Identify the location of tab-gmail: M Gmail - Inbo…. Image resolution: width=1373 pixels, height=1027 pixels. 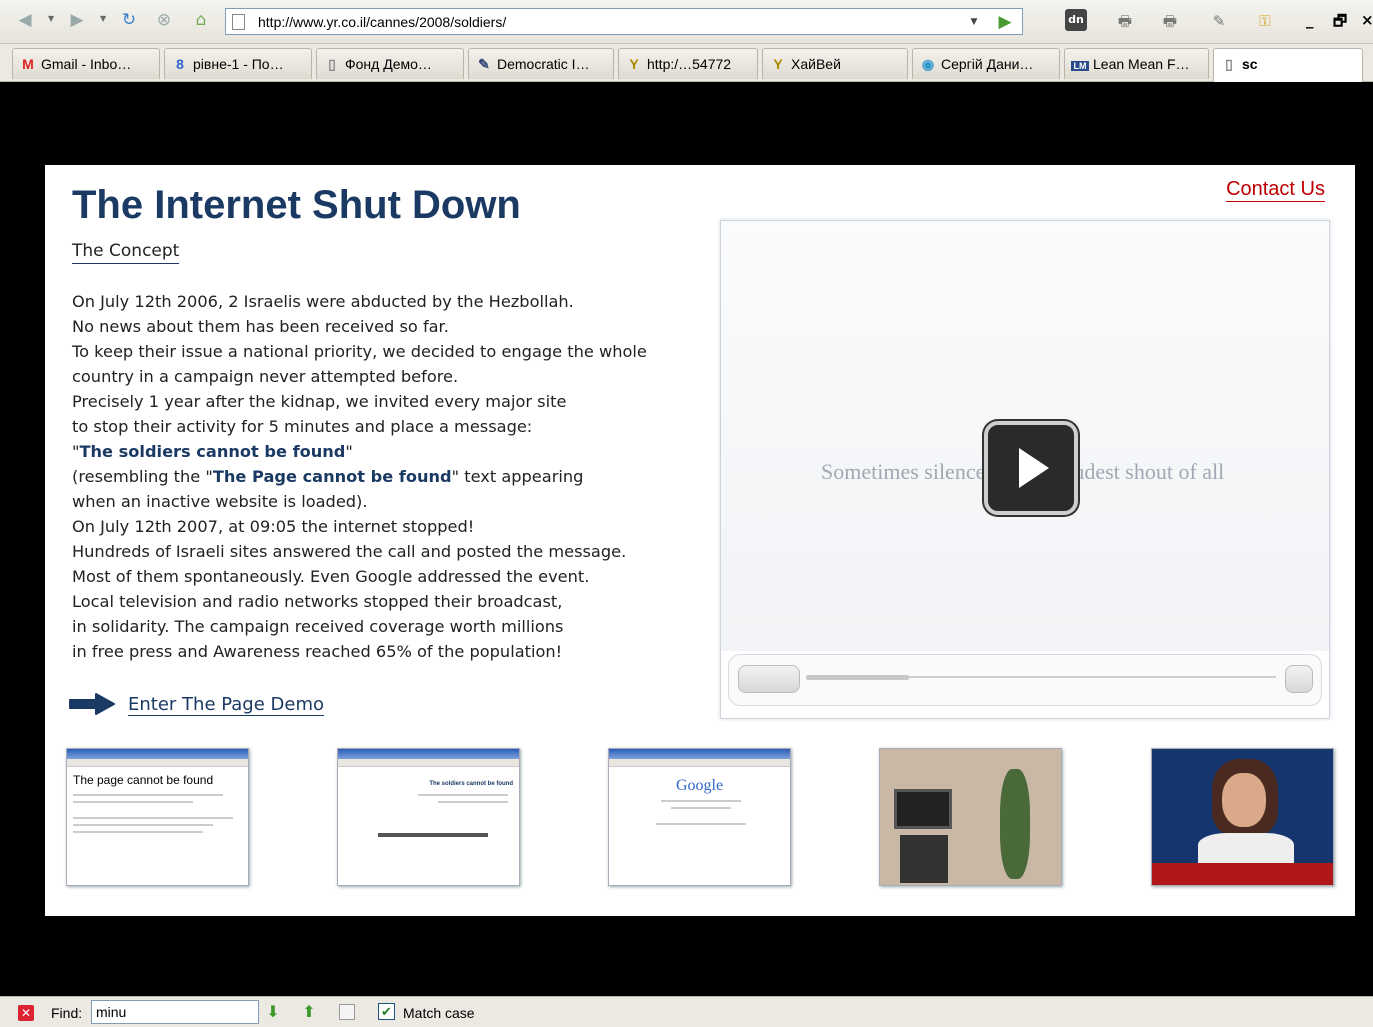
(86, 63).